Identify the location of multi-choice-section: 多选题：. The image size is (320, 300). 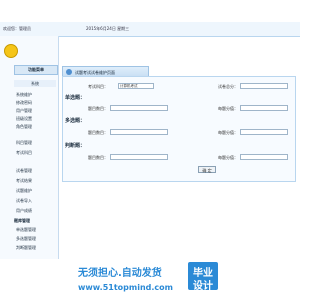
(75, 121).